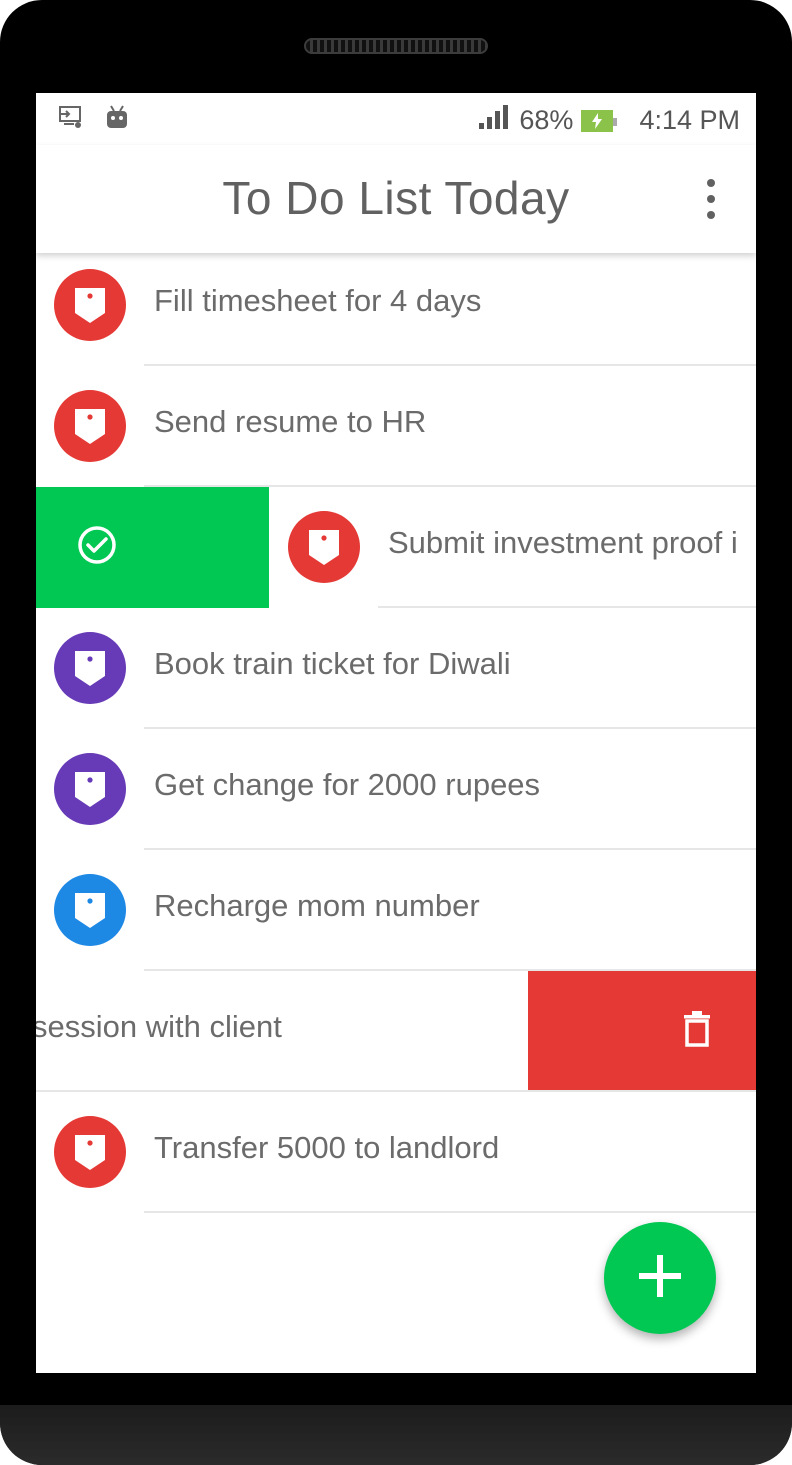 The width and height of the screenshot is (792, 1465). I want to click on phone-speaker, so click(396, 46).